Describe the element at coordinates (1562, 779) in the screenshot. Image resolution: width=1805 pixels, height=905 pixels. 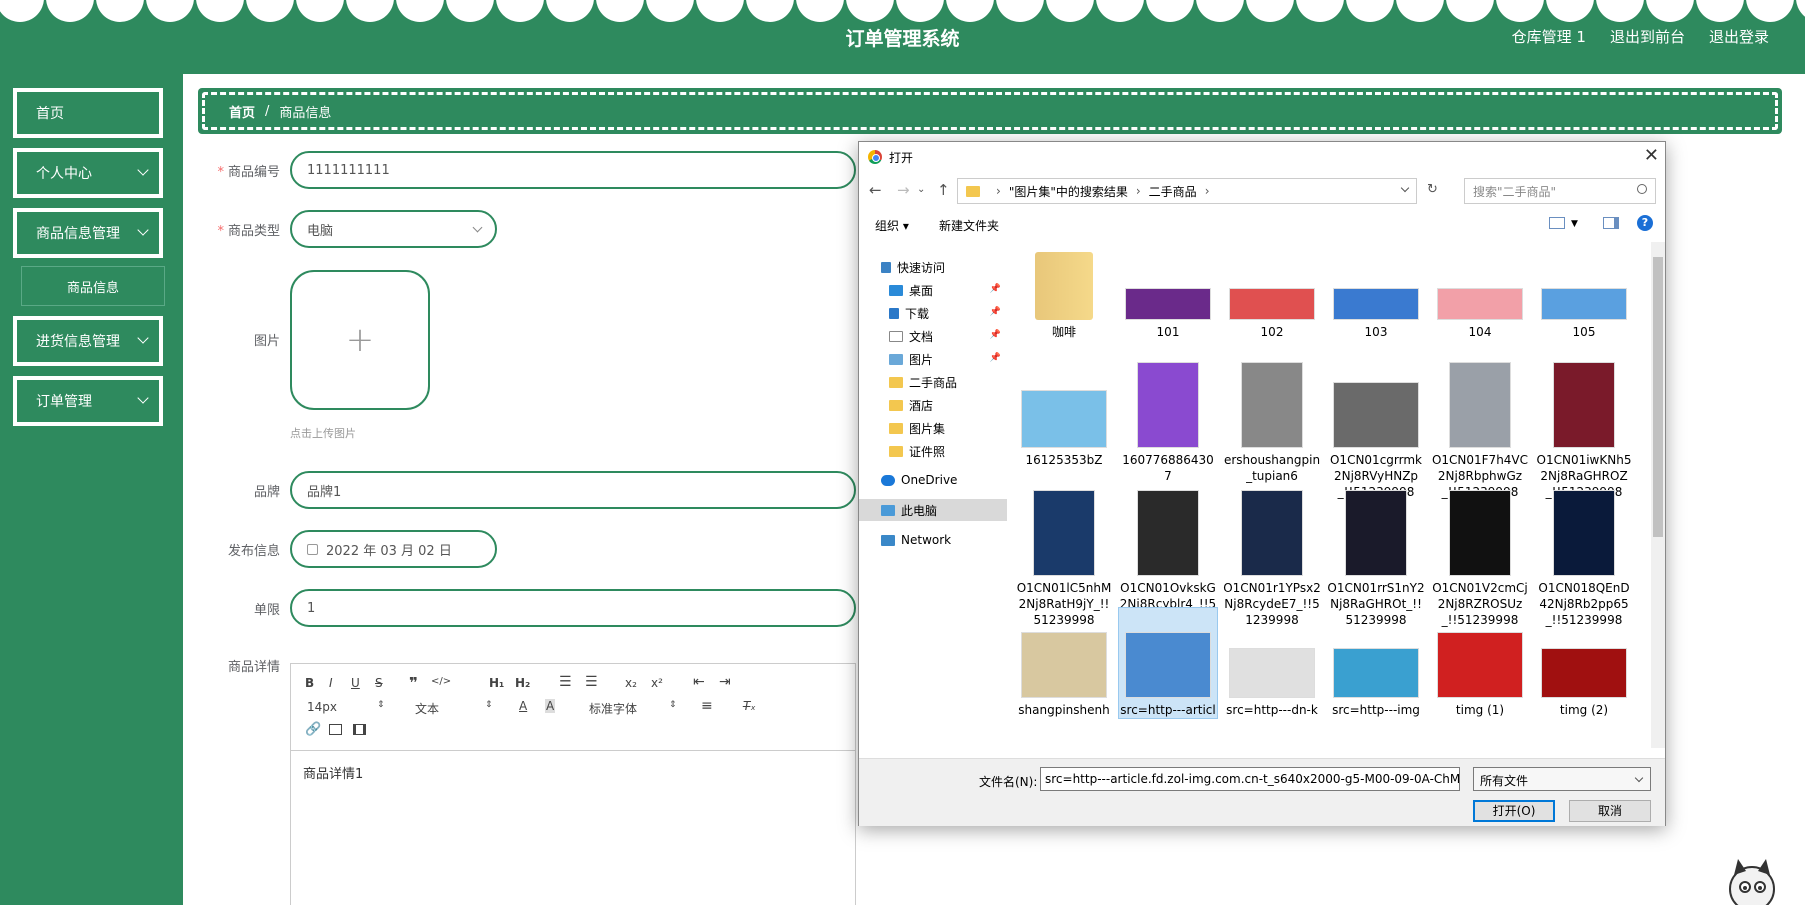
I see `file-type-select: 所有文件` at that location.